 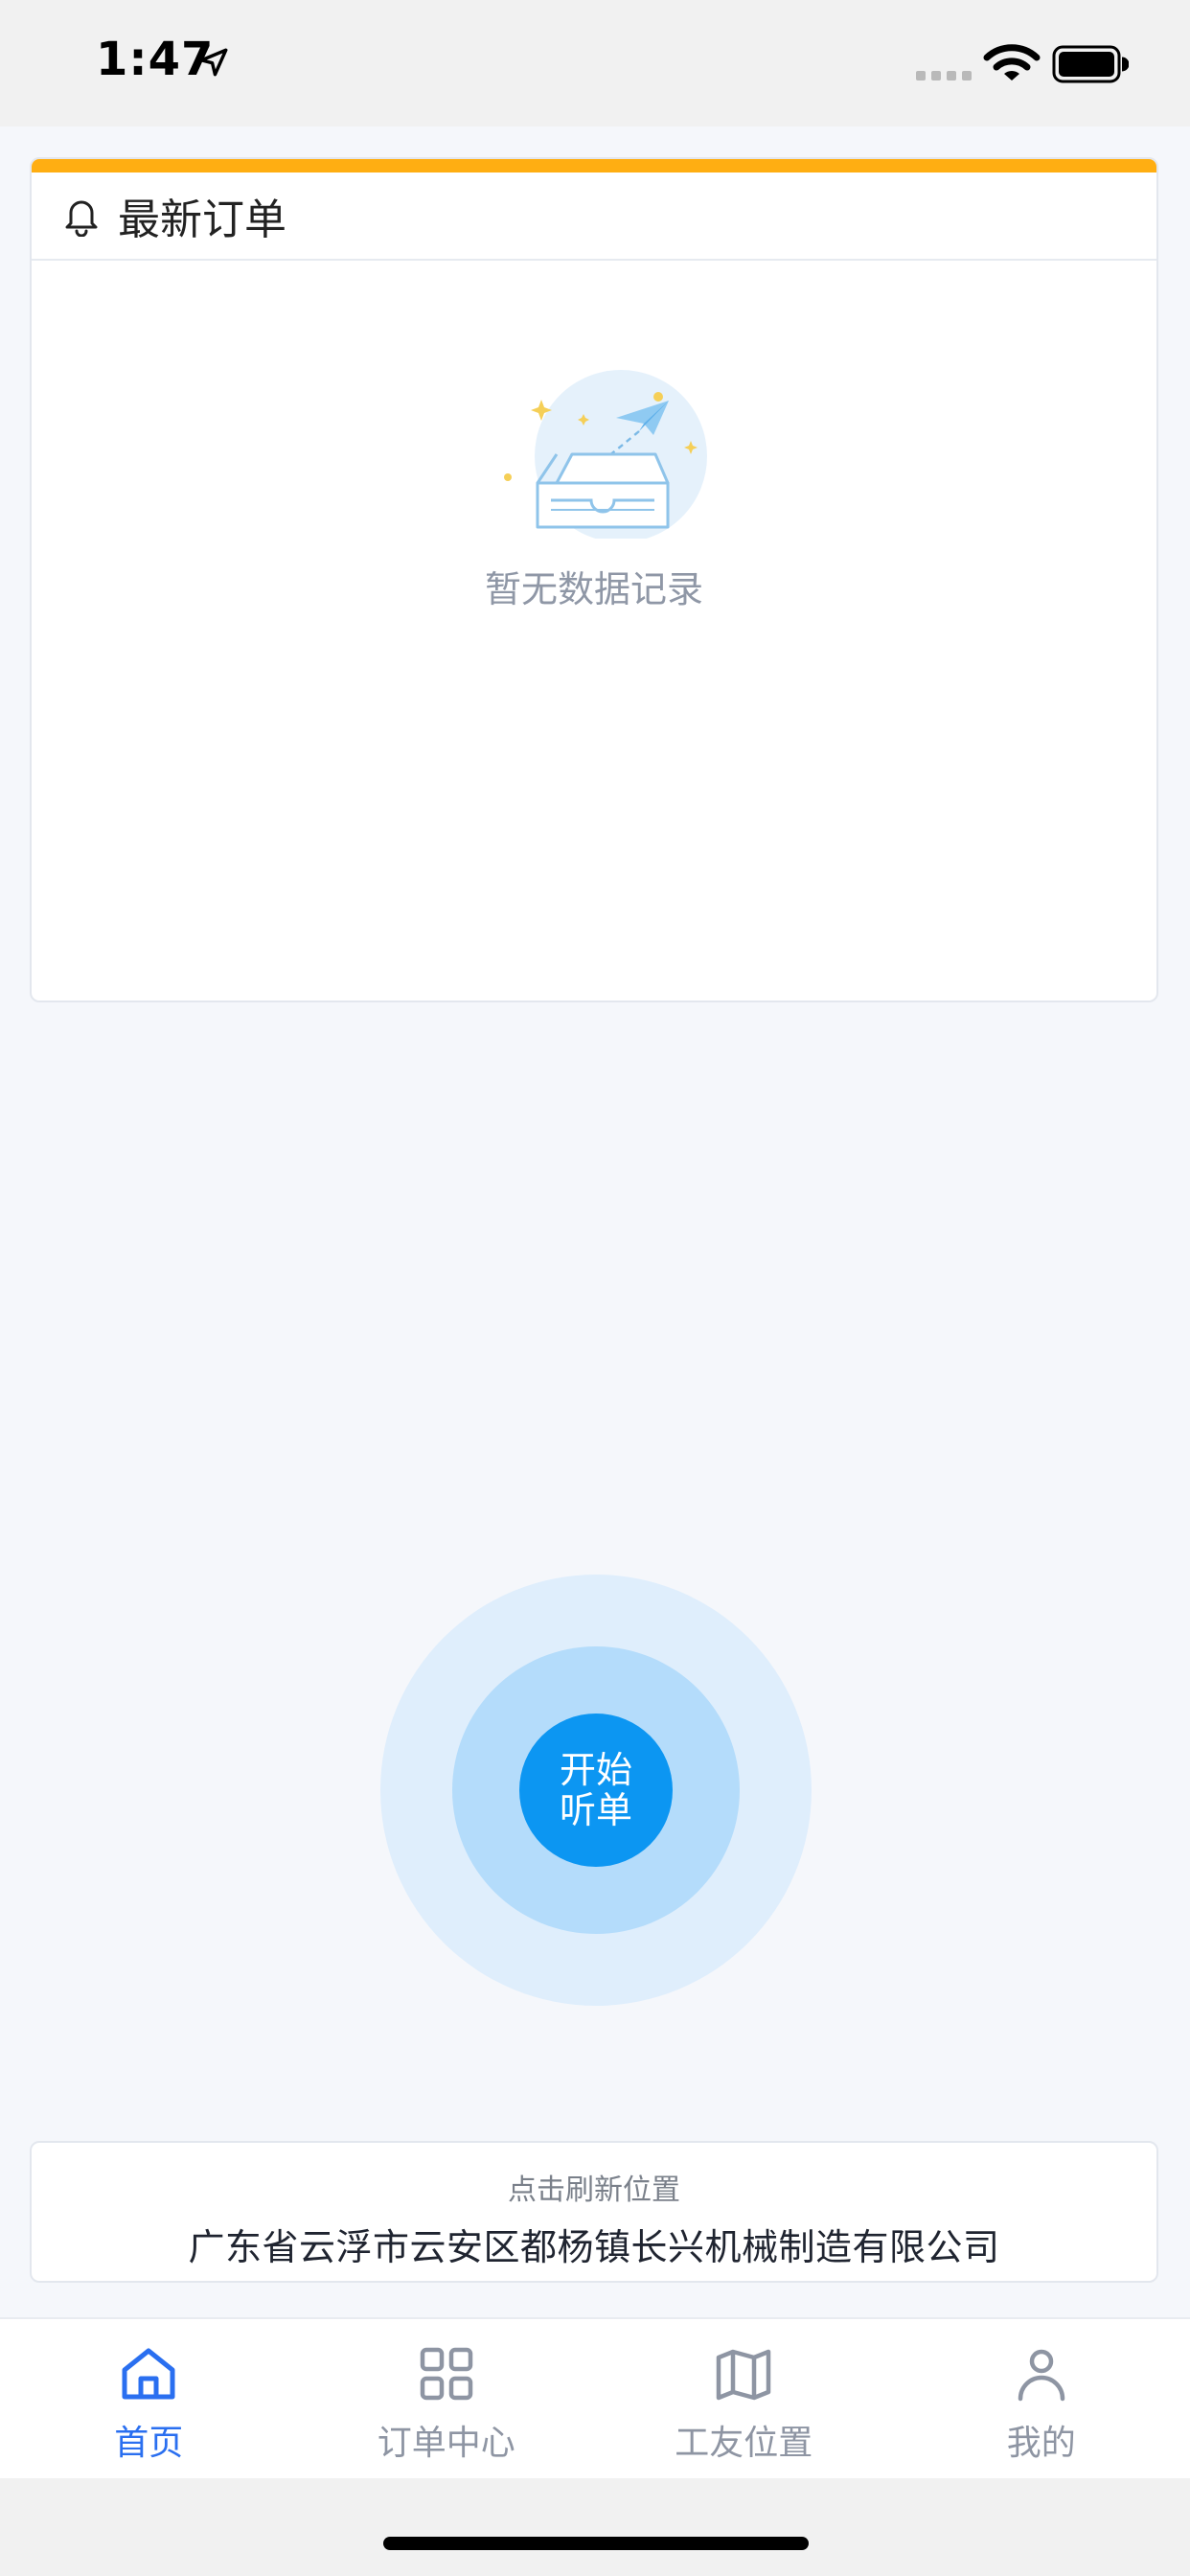 I want to click on tab-label: 工友位置, so click(x=744, y=2443).